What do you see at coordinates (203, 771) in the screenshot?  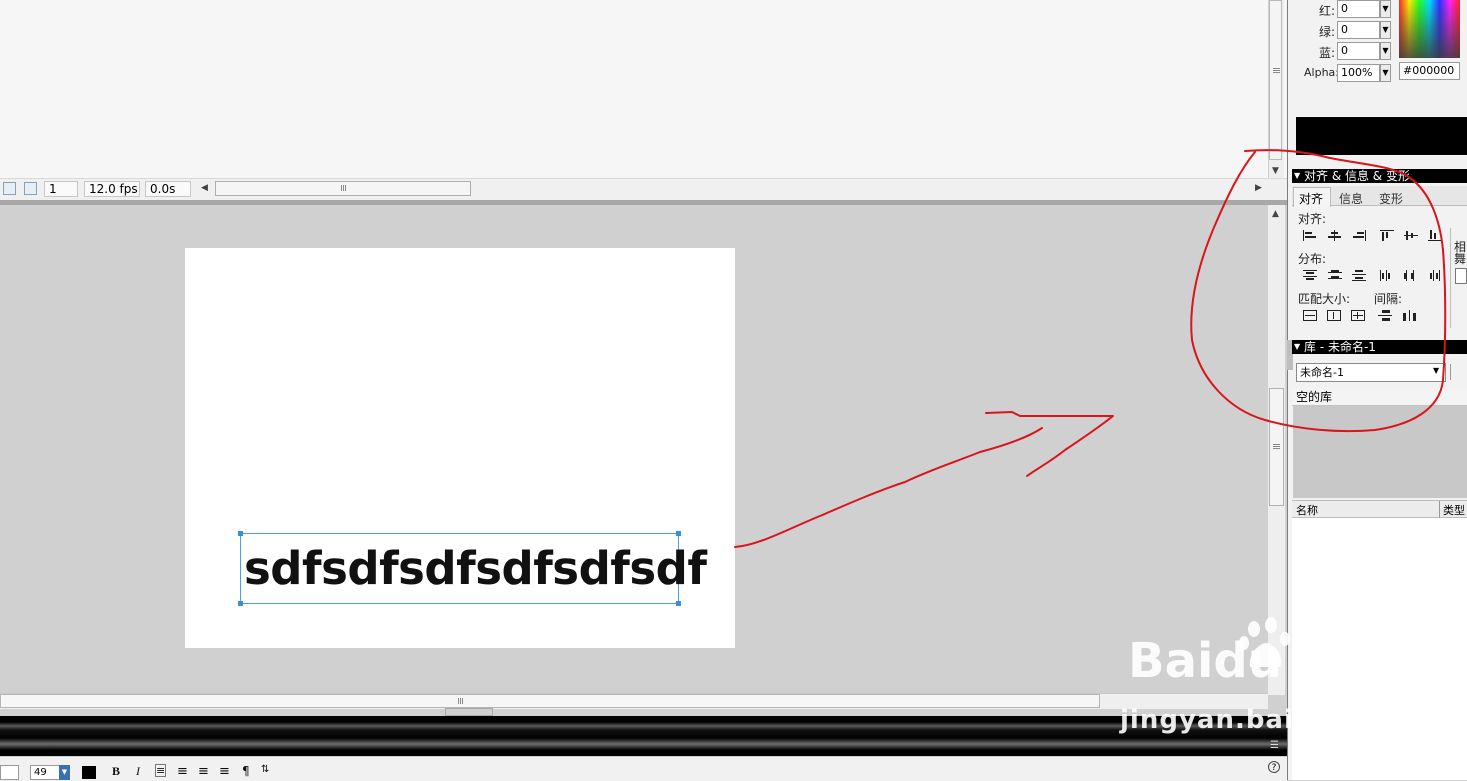 I see `align-right-icon: ≡` at bounding box center [203, 771].